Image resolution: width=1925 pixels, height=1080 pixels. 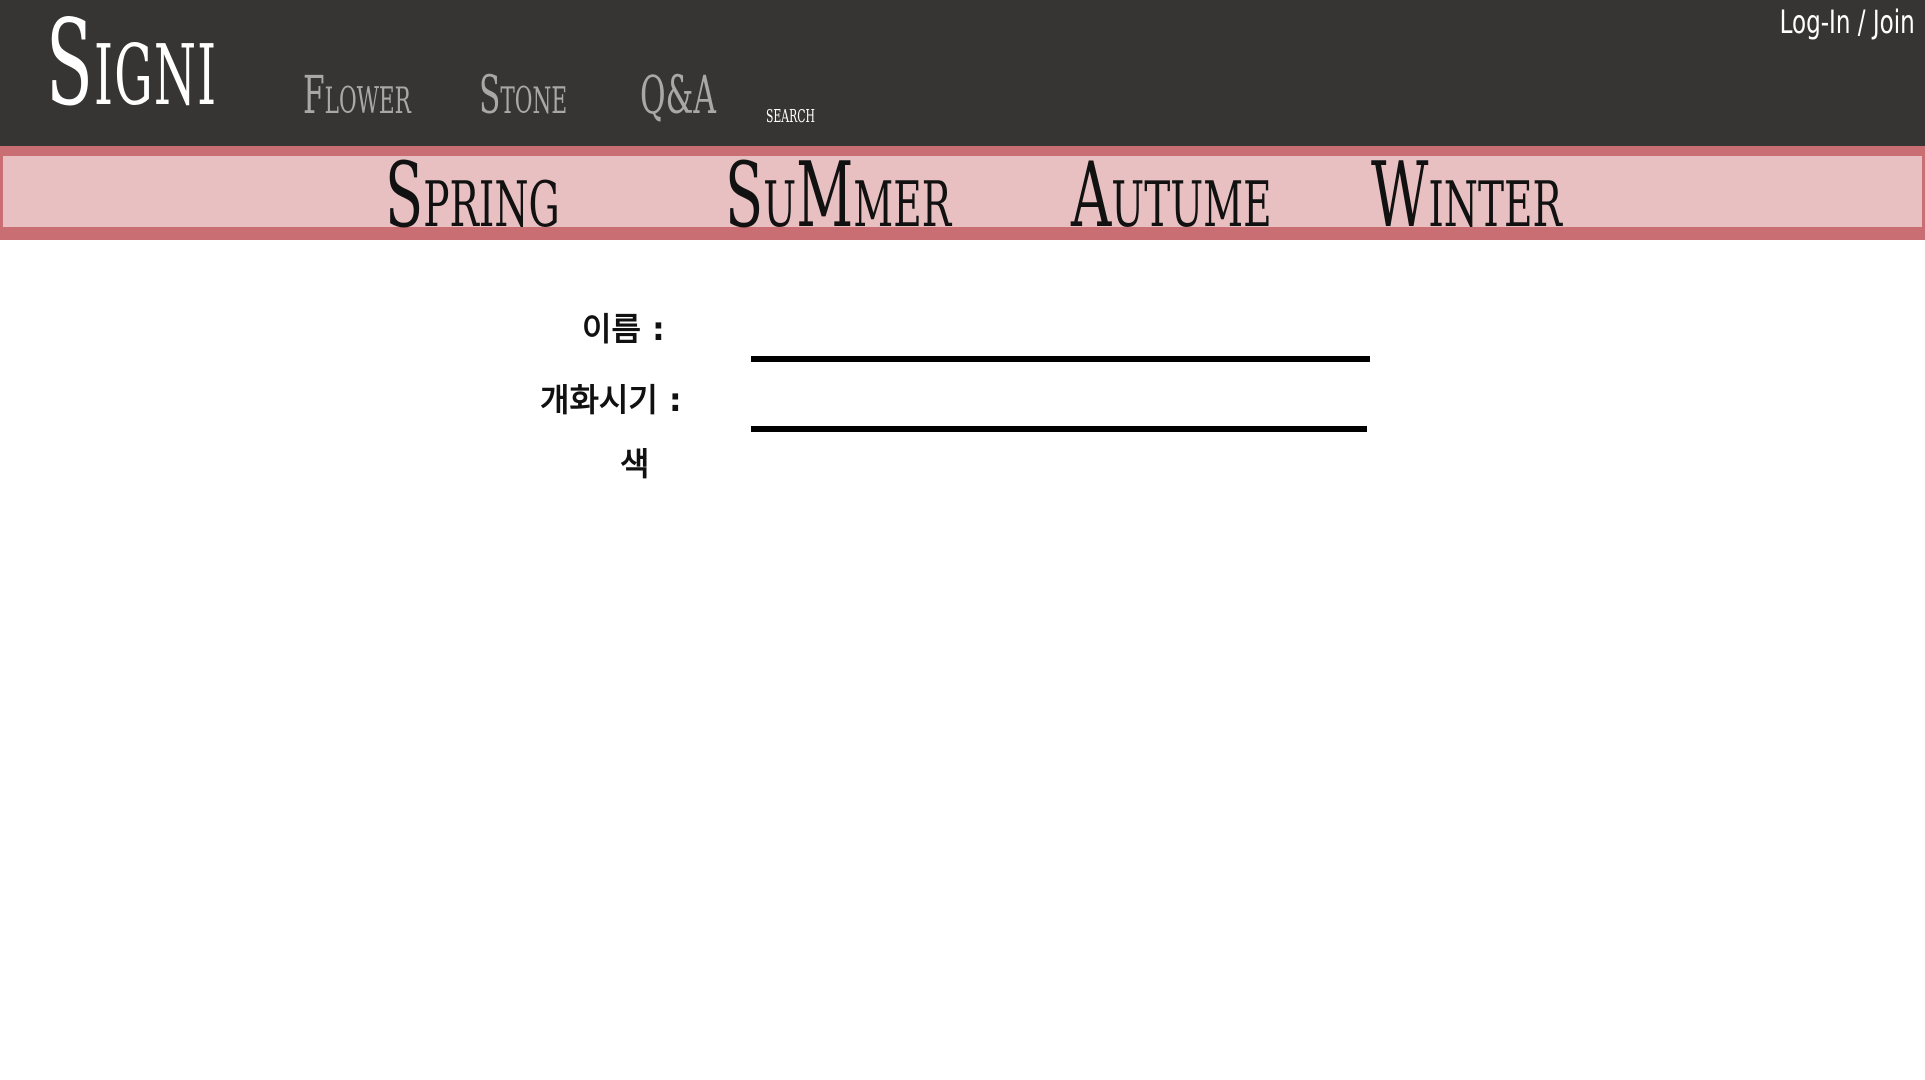 I want to click on bloom-period-input, so click(x=1059, y=415).